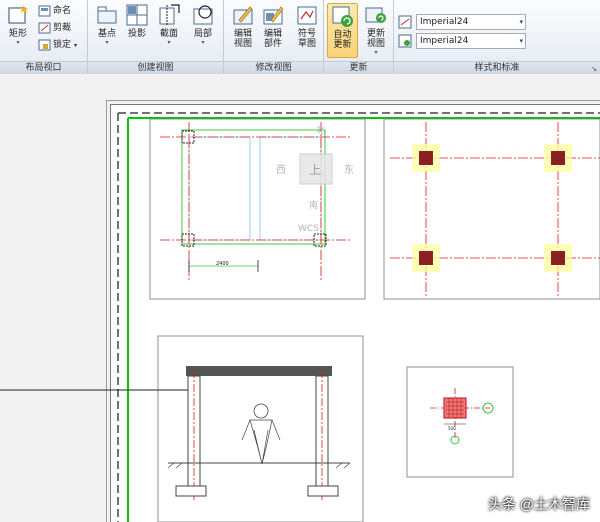  Describe the element at coordinates (137, 15) in the screenshot. I see `projected-view-icon` at that location.